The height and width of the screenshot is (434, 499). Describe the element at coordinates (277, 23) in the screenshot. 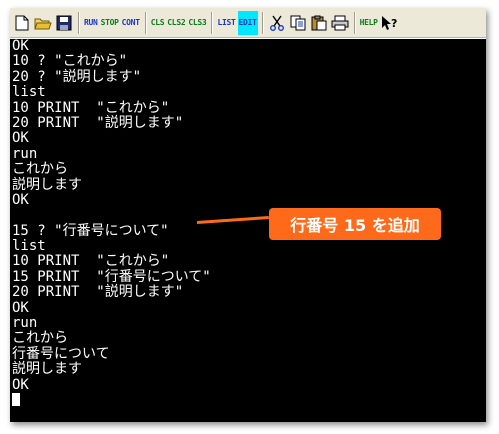

I see `scissors-icon` at that location.